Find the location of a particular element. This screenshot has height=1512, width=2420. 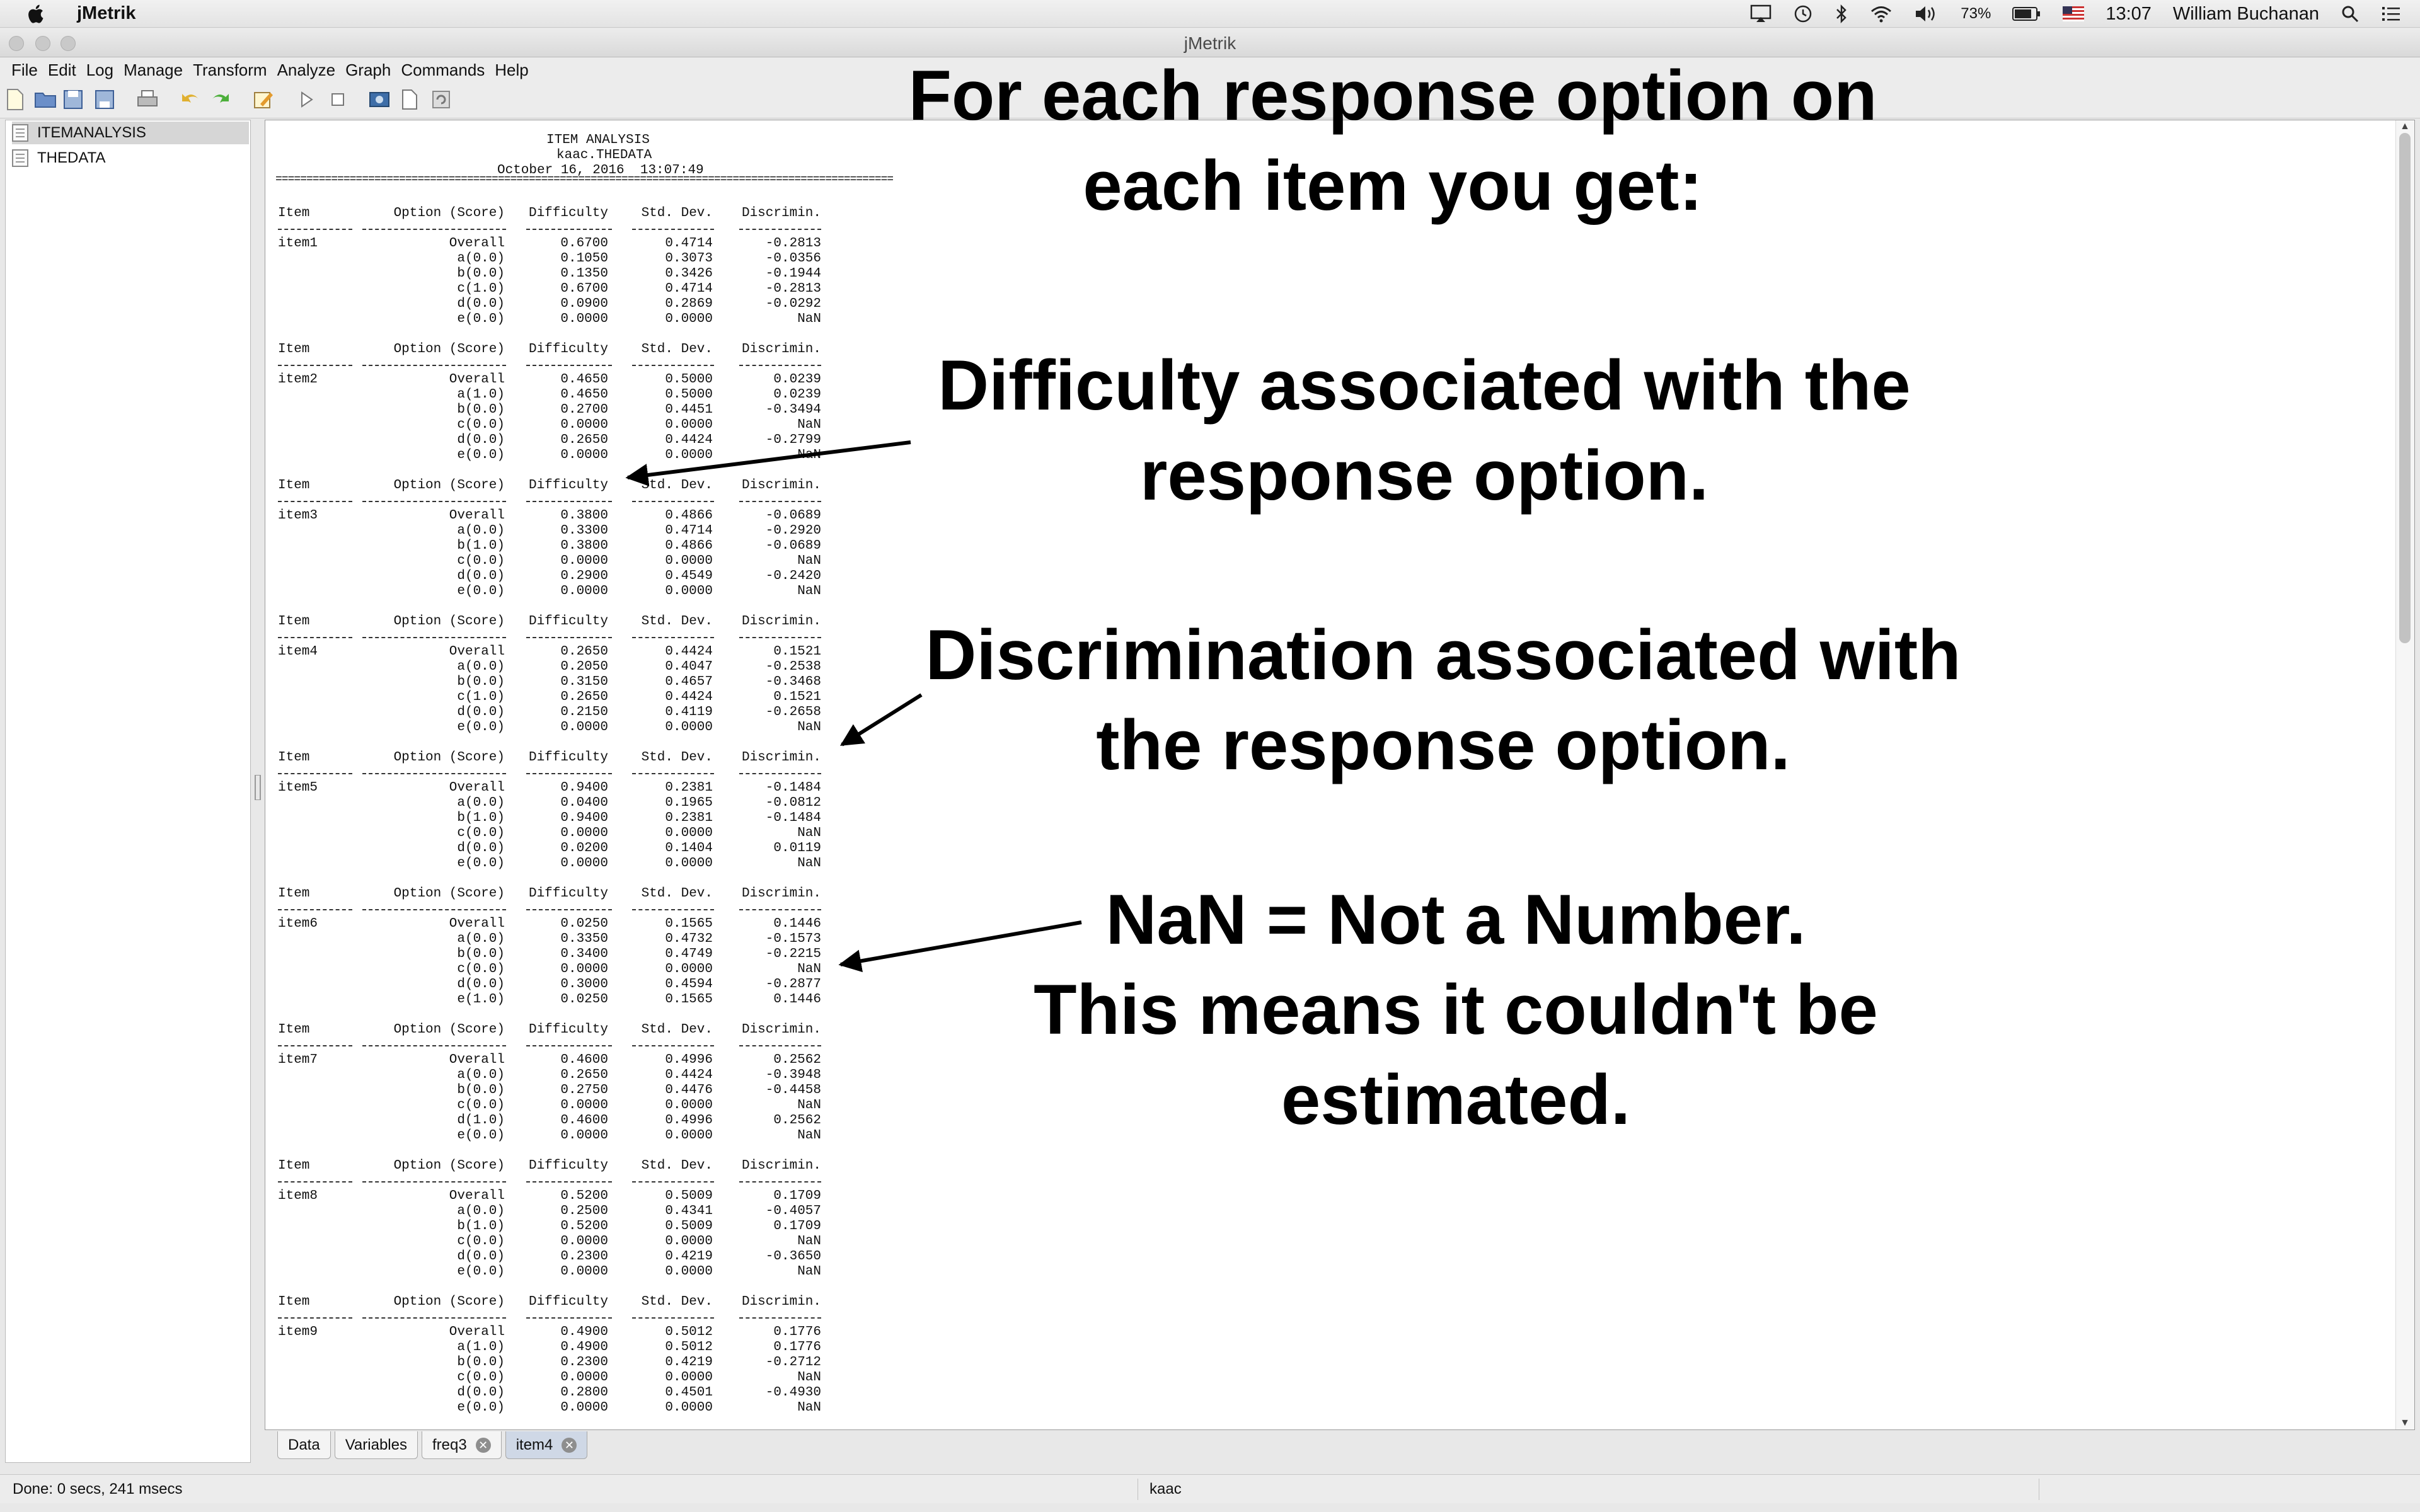

redo-icon is located at coordinates (221, 99).